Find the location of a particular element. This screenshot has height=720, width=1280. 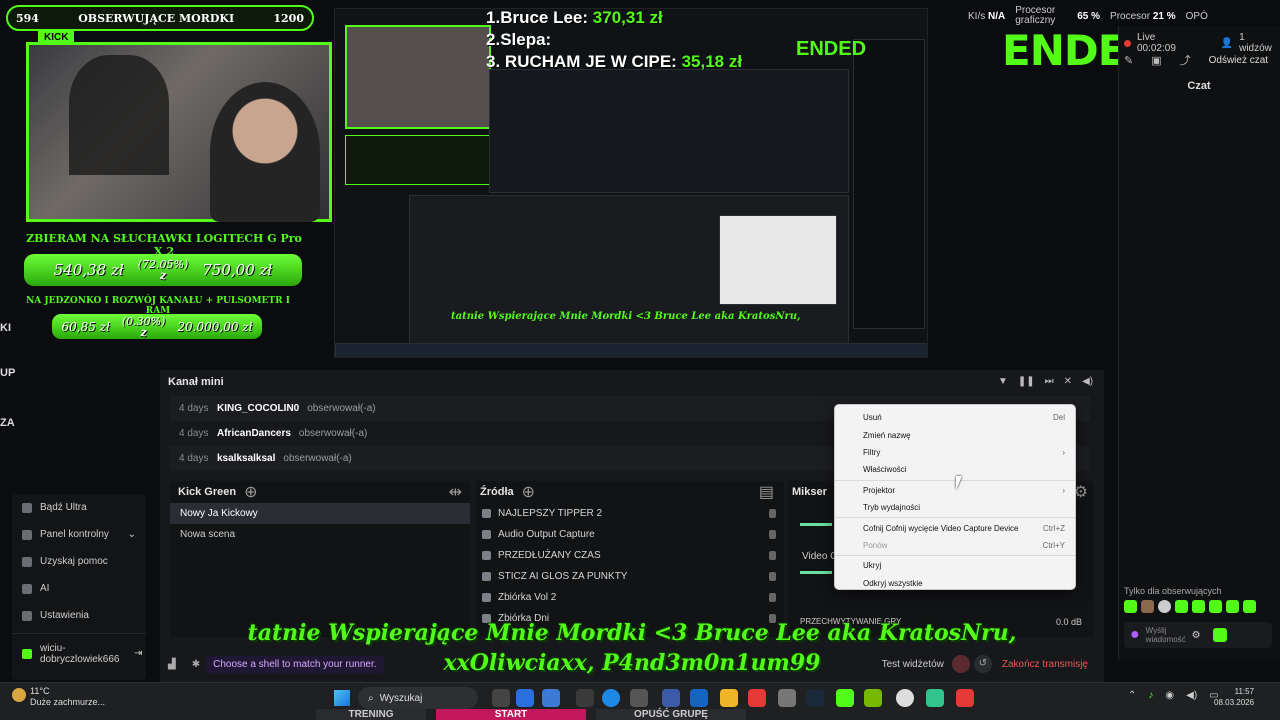

taskbar-clock: 11:57 08.03.2026 is located at coordinates (1234, 697).